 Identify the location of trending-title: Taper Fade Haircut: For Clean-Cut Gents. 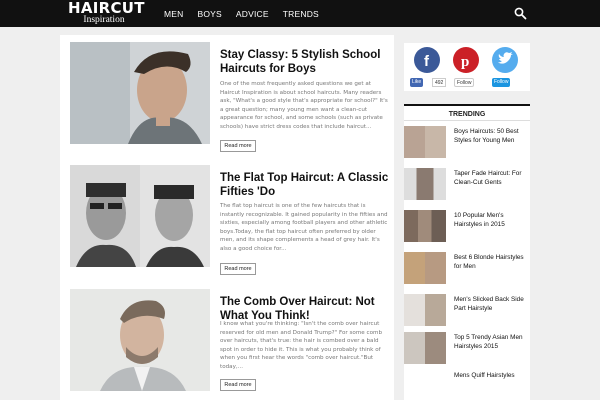
(492, 178).